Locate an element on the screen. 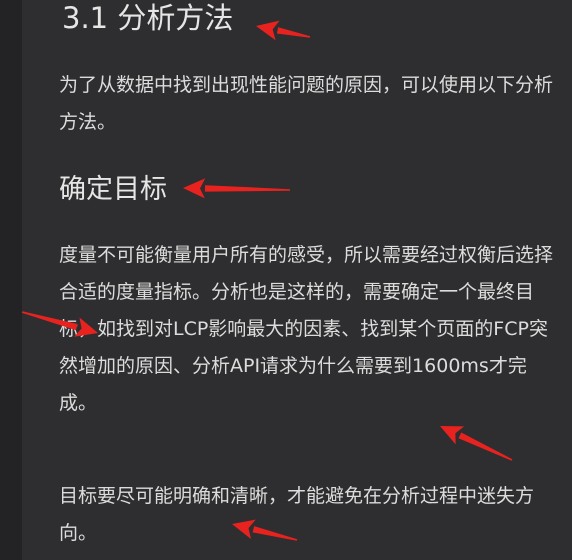 Image resolution: width=572 pixels, height=560 pixels. closing-paragraph: 目标要尽可能明确和清晰，才能避免在分析过程中迷失方向。 is located at coordinates (297, 514).